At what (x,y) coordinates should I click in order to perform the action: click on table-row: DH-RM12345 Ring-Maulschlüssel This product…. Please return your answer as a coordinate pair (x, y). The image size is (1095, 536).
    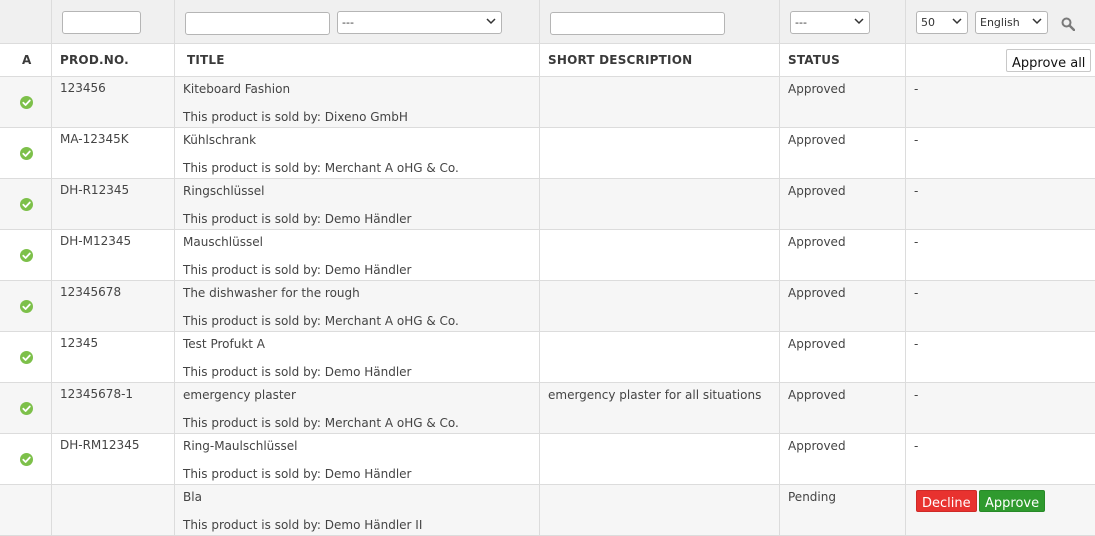
    Looking at the image, I should click on (547, 459).